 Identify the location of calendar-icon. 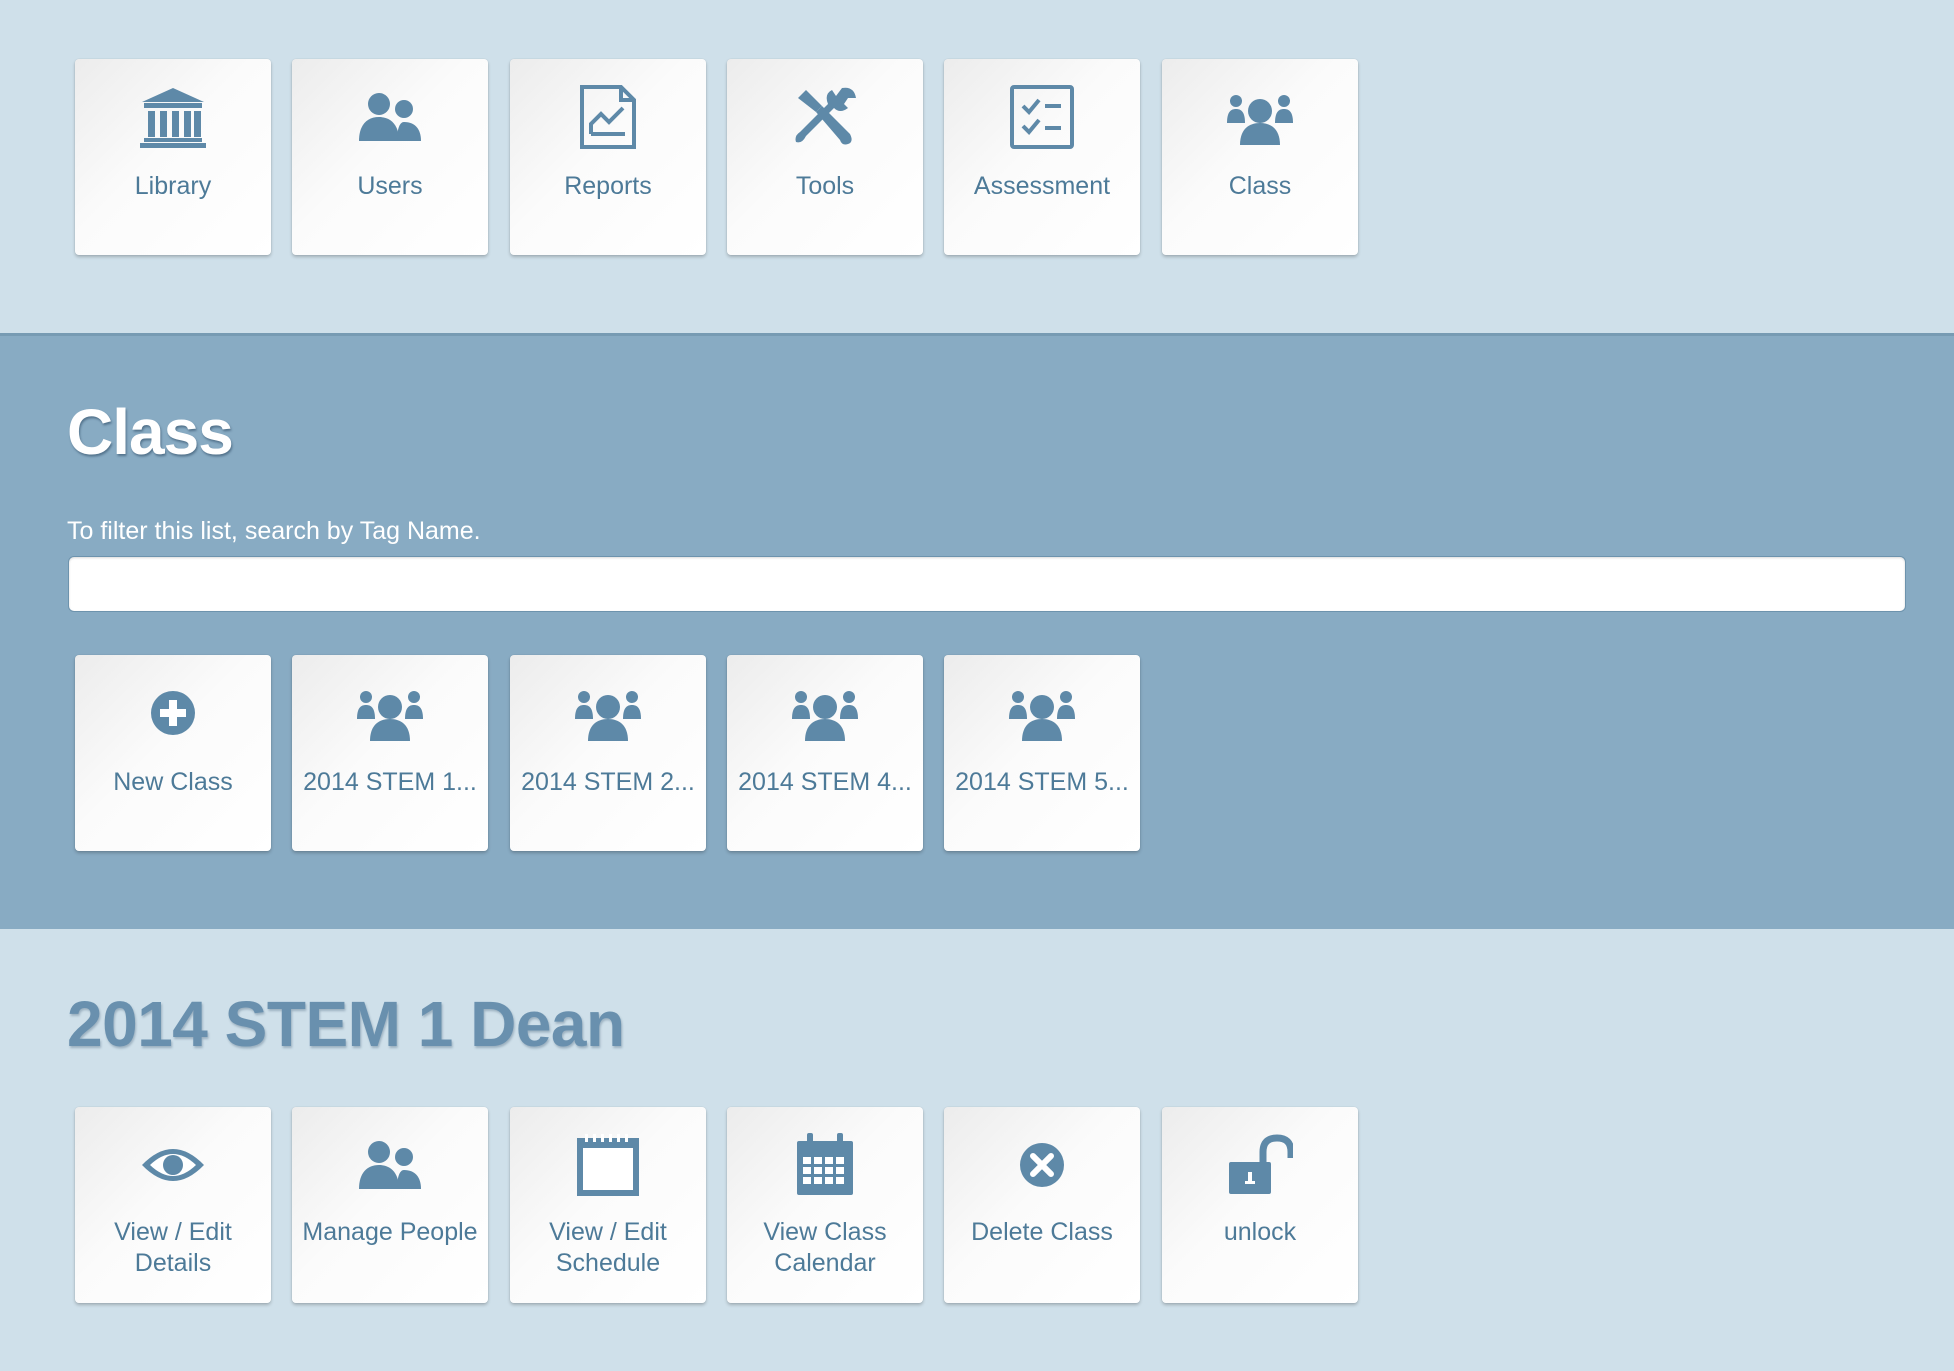
(825, 1165).